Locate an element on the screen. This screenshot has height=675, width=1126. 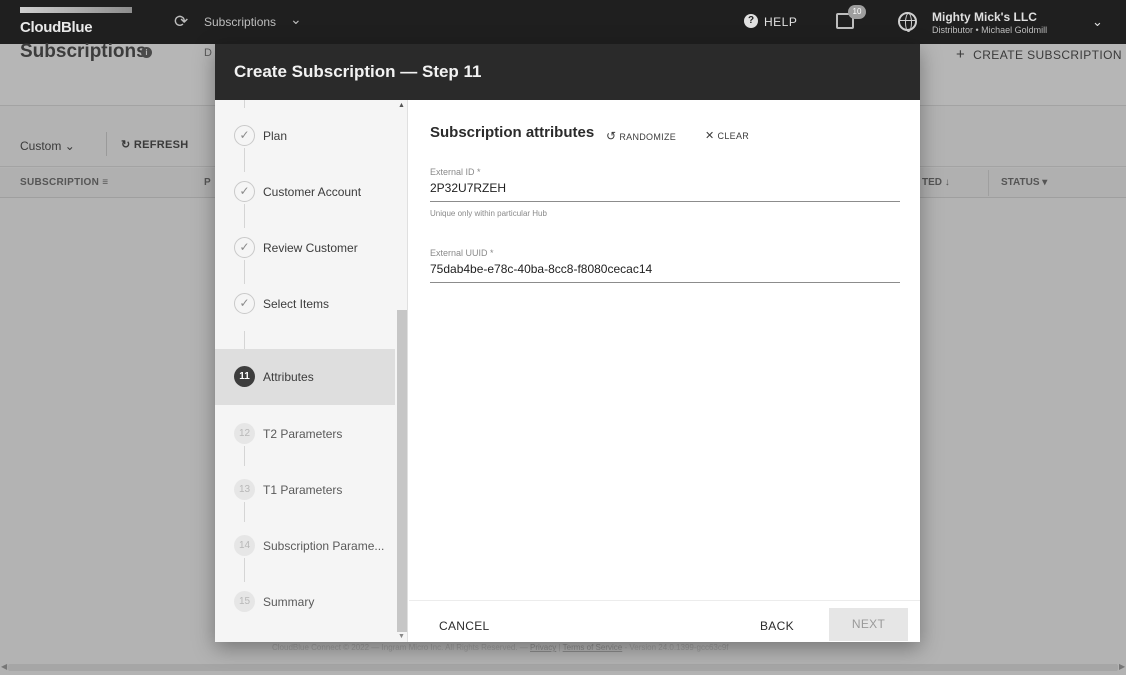
create-subscription-button: + CREATE SUBSCRIPTION is located at coordinates (1039, 54).